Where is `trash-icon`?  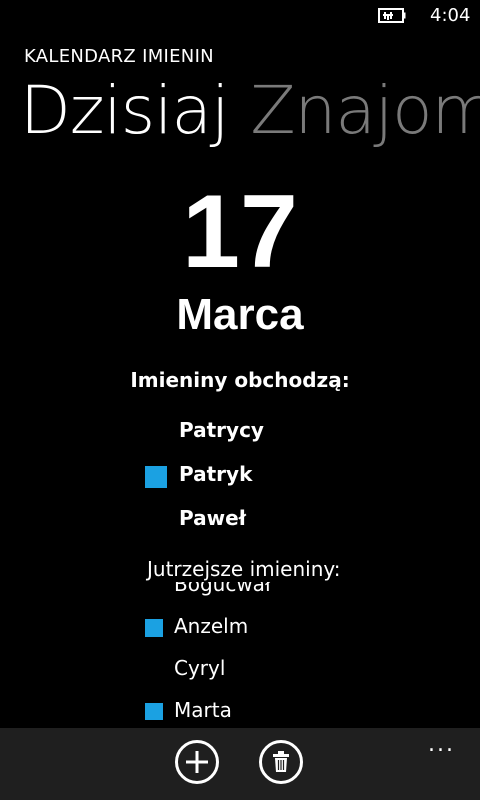 trash-icon is located at coordinates (281, 761).